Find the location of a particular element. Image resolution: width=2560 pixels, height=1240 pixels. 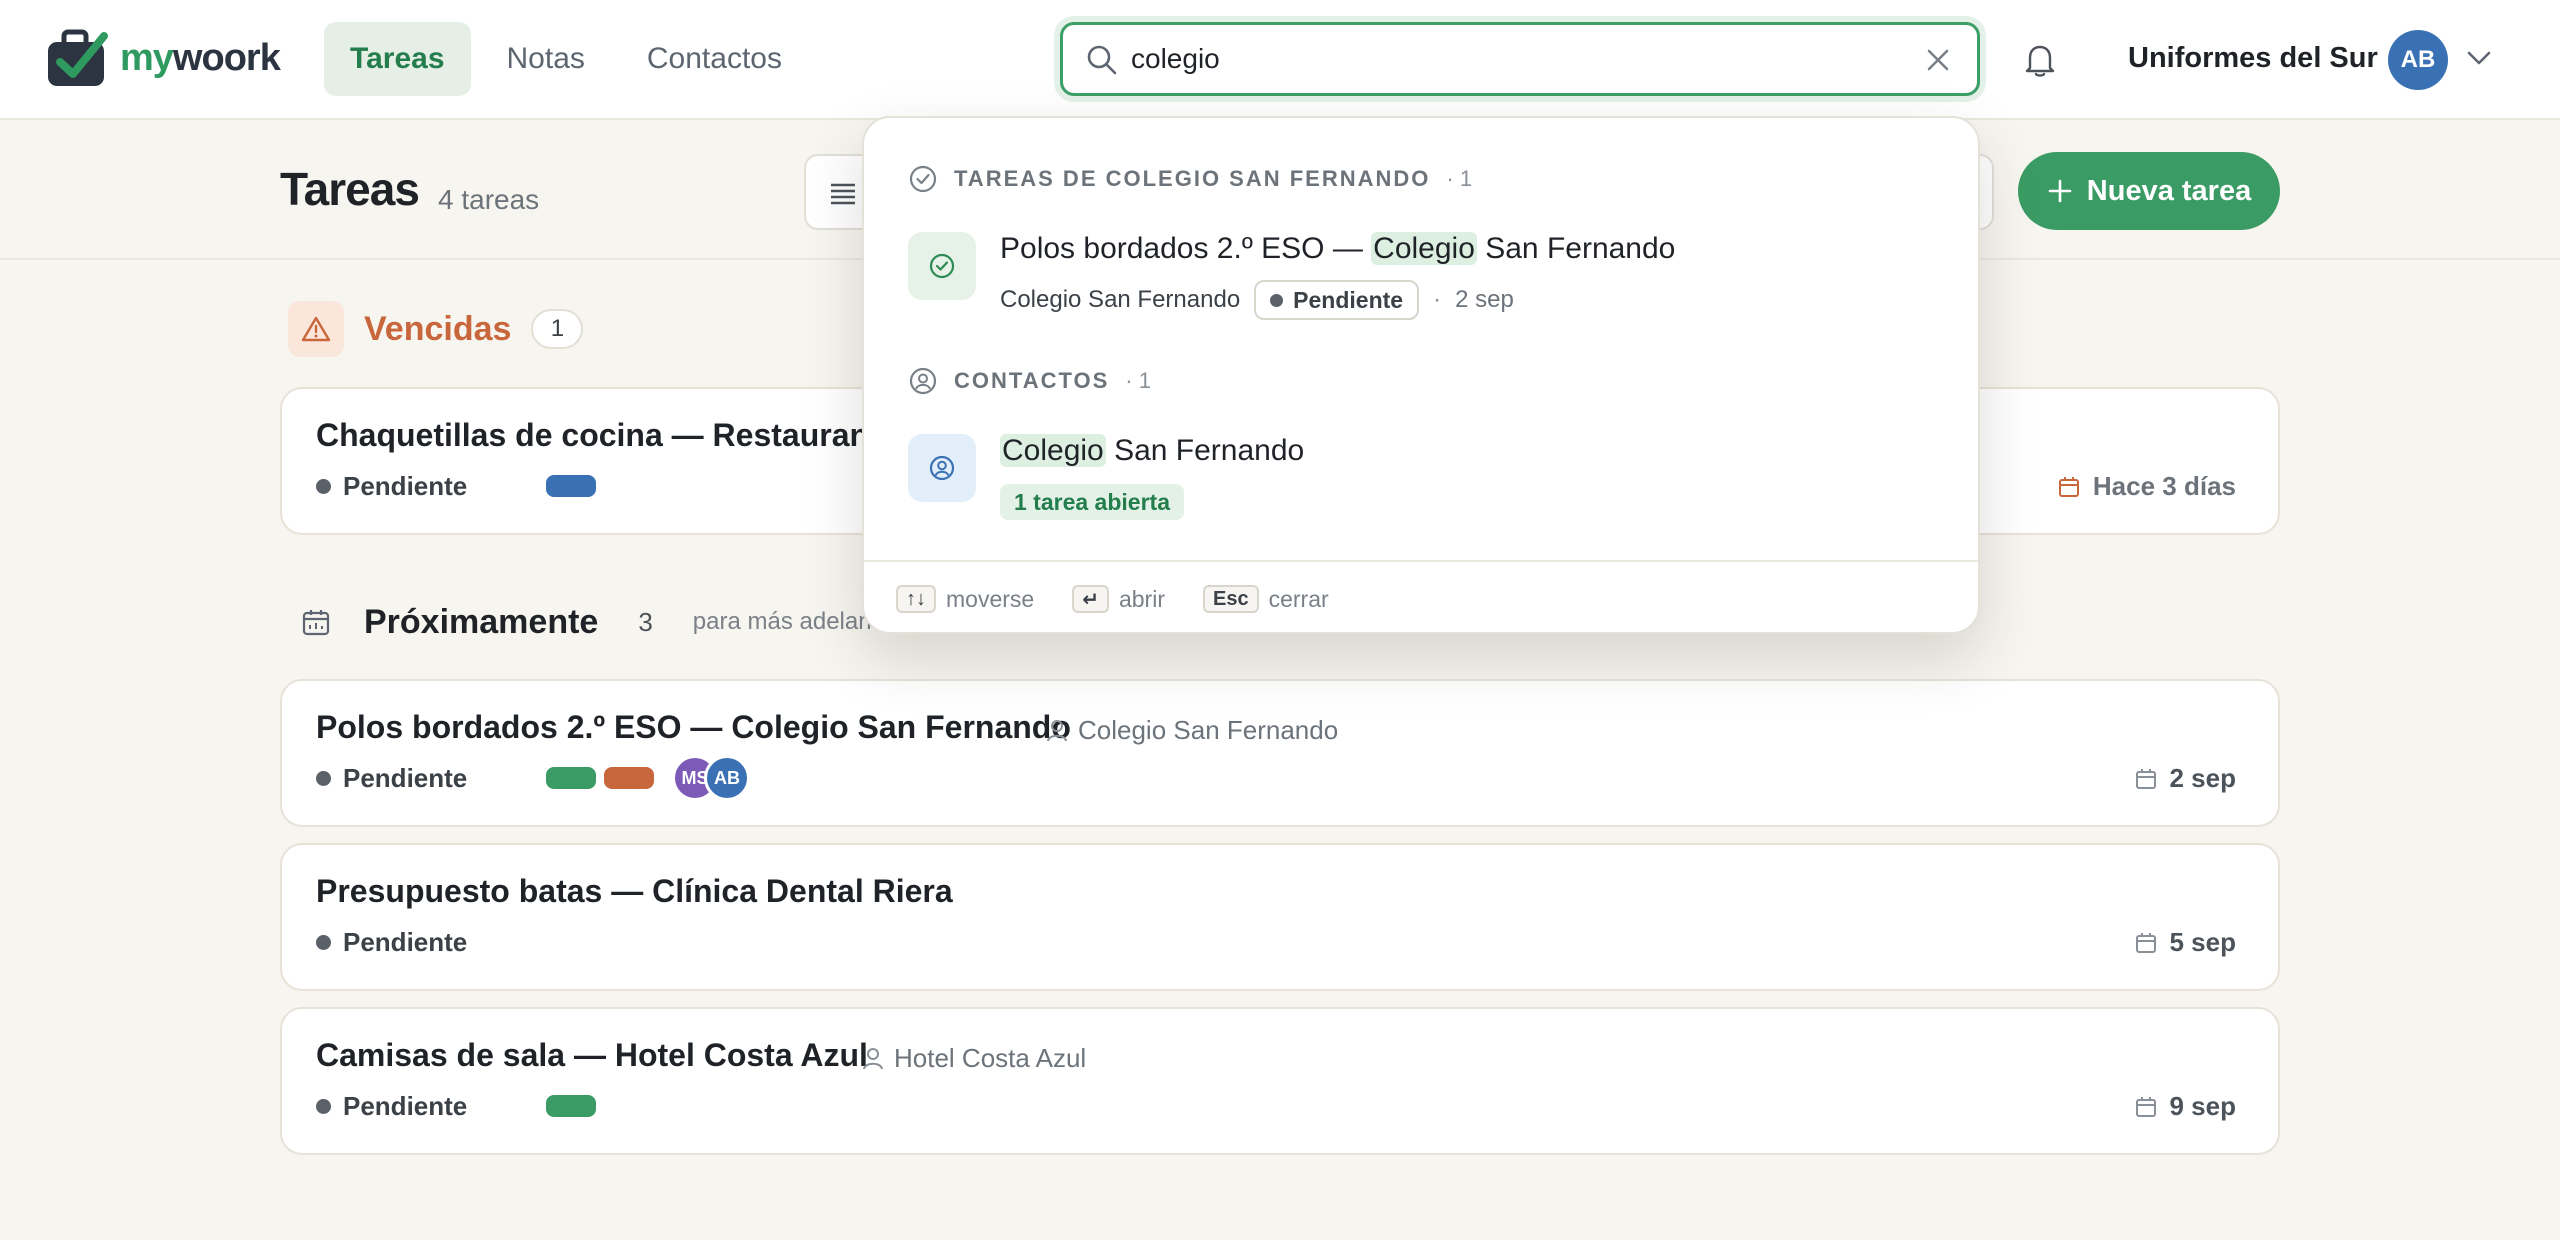

kbd-enter: ↵ is located at coordinates (1090, 599).